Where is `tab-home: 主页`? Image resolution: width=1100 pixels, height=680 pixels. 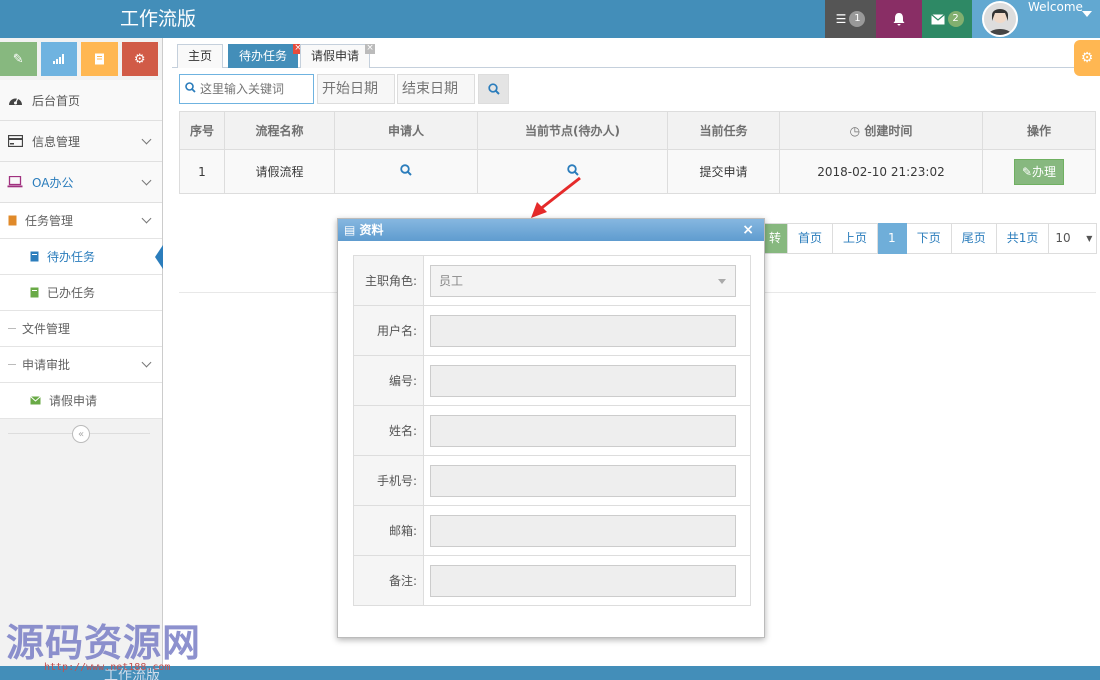 tab-home: 主页 is located at coordinates (200, 56).